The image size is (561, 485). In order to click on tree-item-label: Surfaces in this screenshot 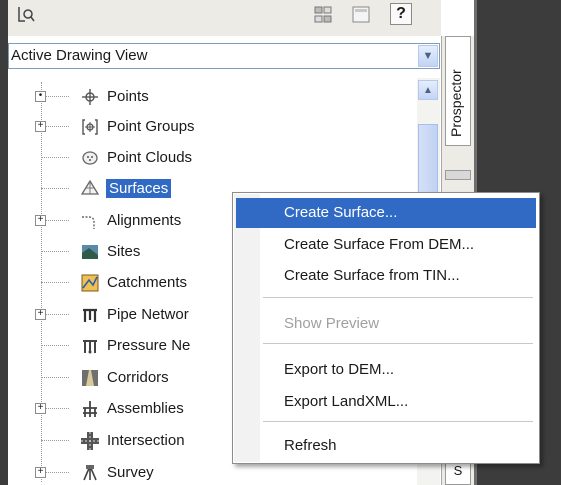, I will do `click(139, 188)`.